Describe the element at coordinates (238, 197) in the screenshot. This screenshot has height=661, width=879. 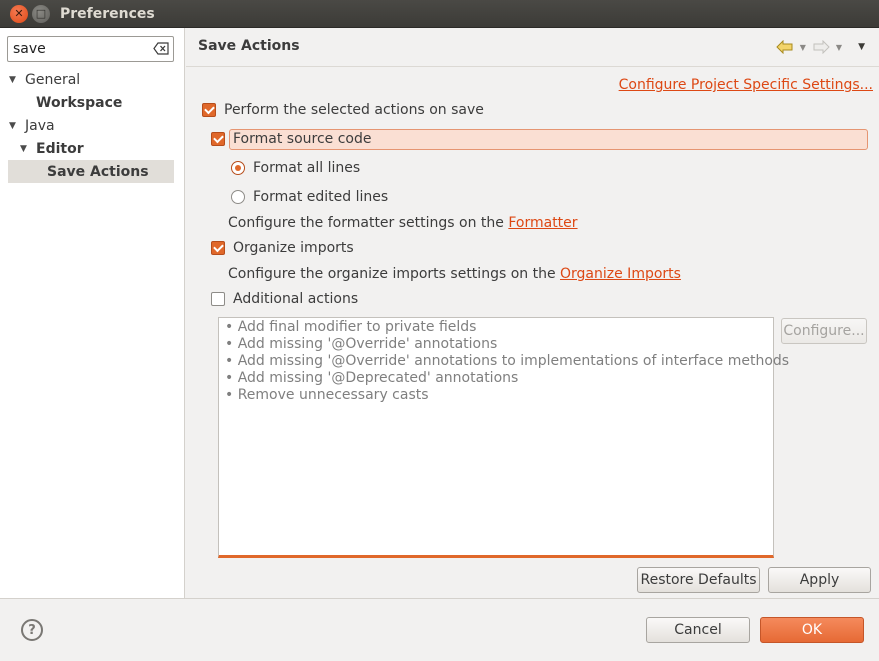
I see `format-edited-lines-radio` at that location.